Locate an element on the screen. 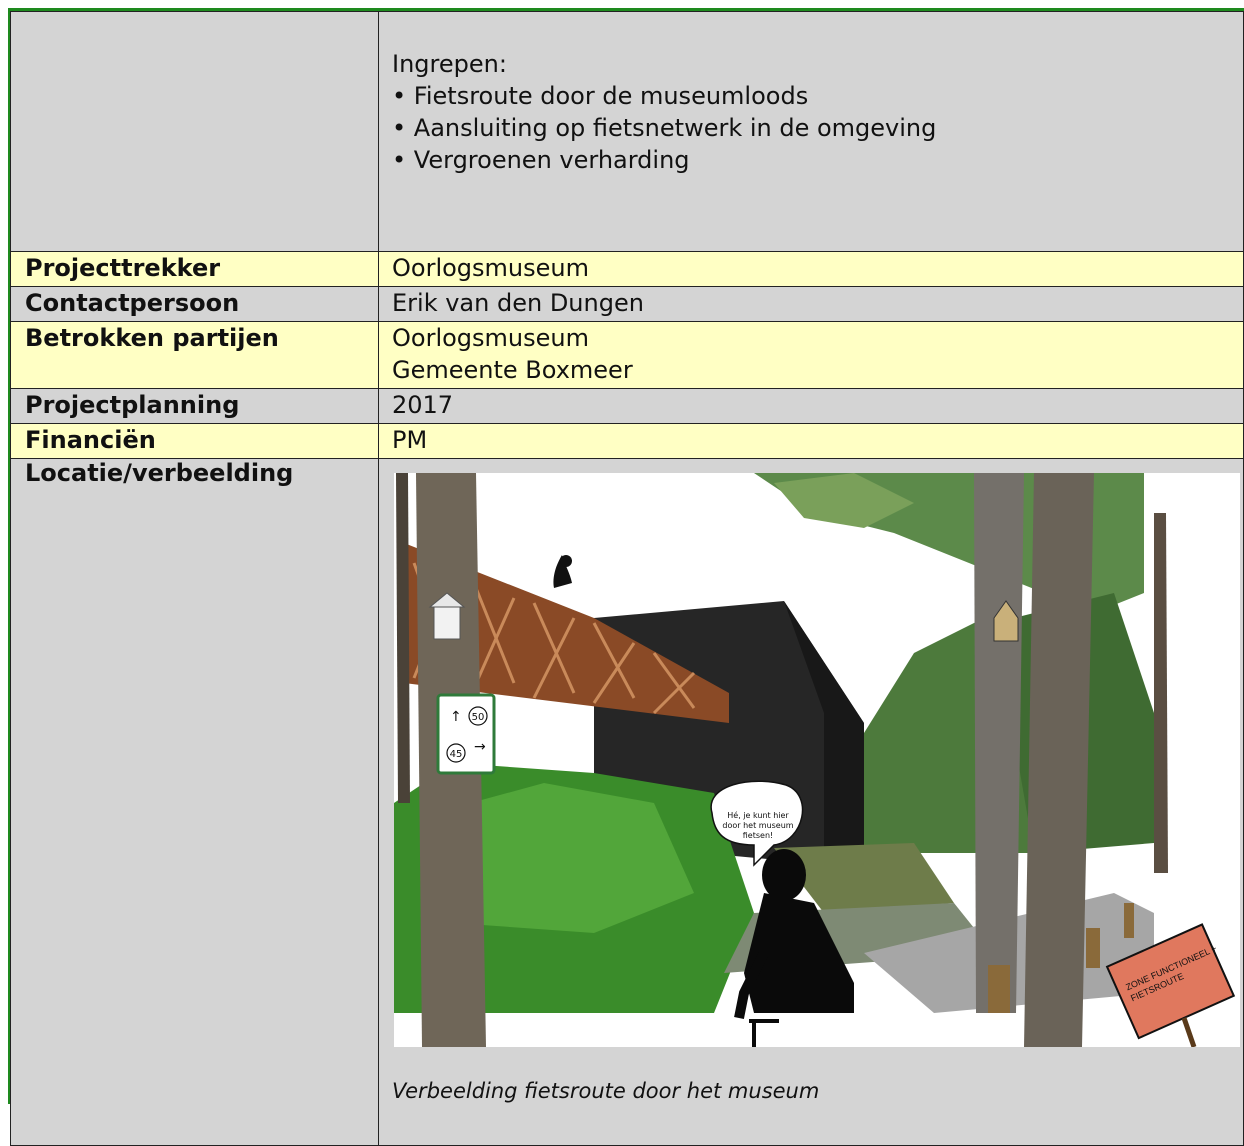 The image size is (1244, 1146). birdhouse-icon is located at coordinates (447, 622).